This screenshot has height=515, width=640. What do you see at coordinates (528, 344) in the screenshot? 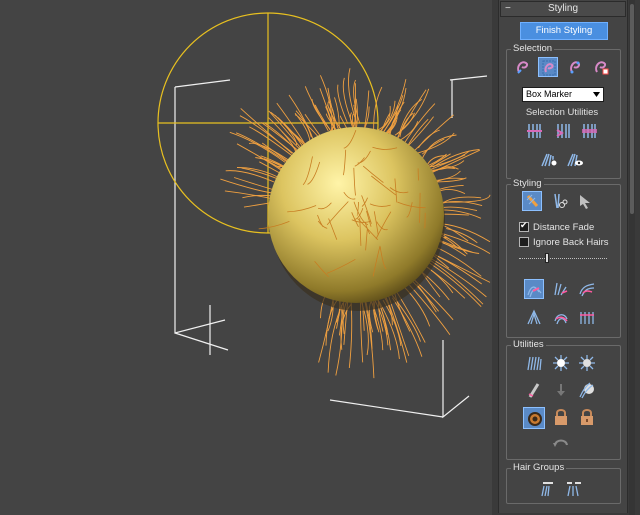
I see `utilities-group-label: Utilities` at bounding box center [528, 344].